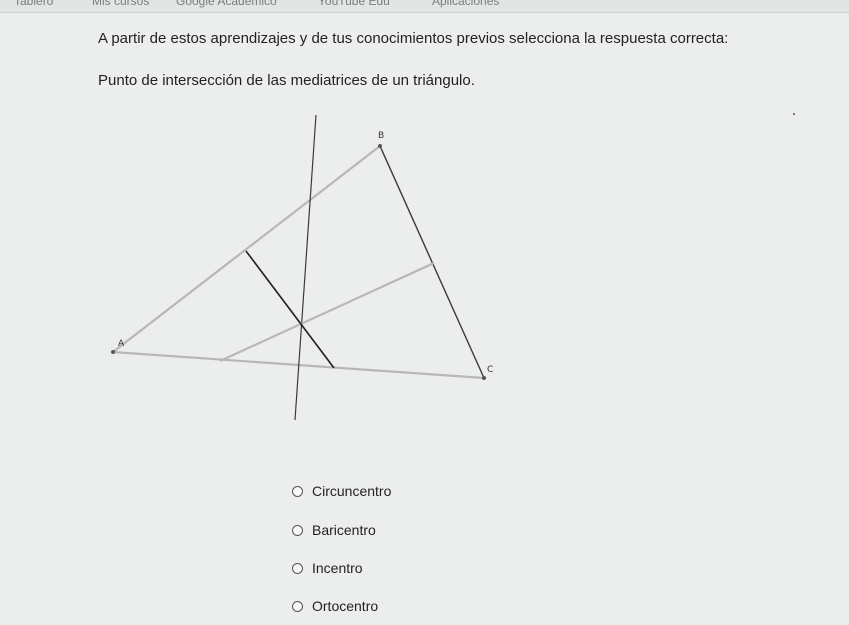  I want to click on option-label: Incentro, so click(337, 568).